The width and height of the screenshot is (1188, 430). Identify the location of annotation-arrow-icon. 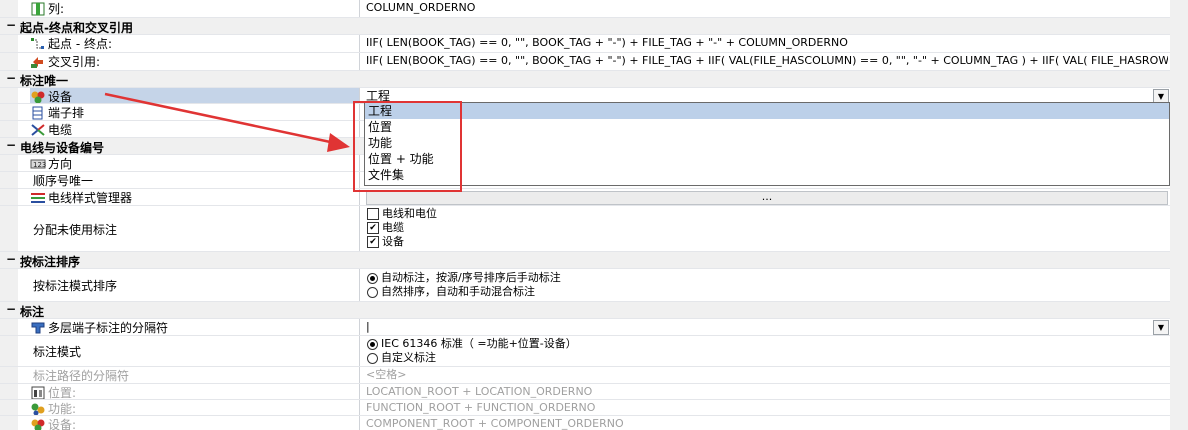
(227, 122).